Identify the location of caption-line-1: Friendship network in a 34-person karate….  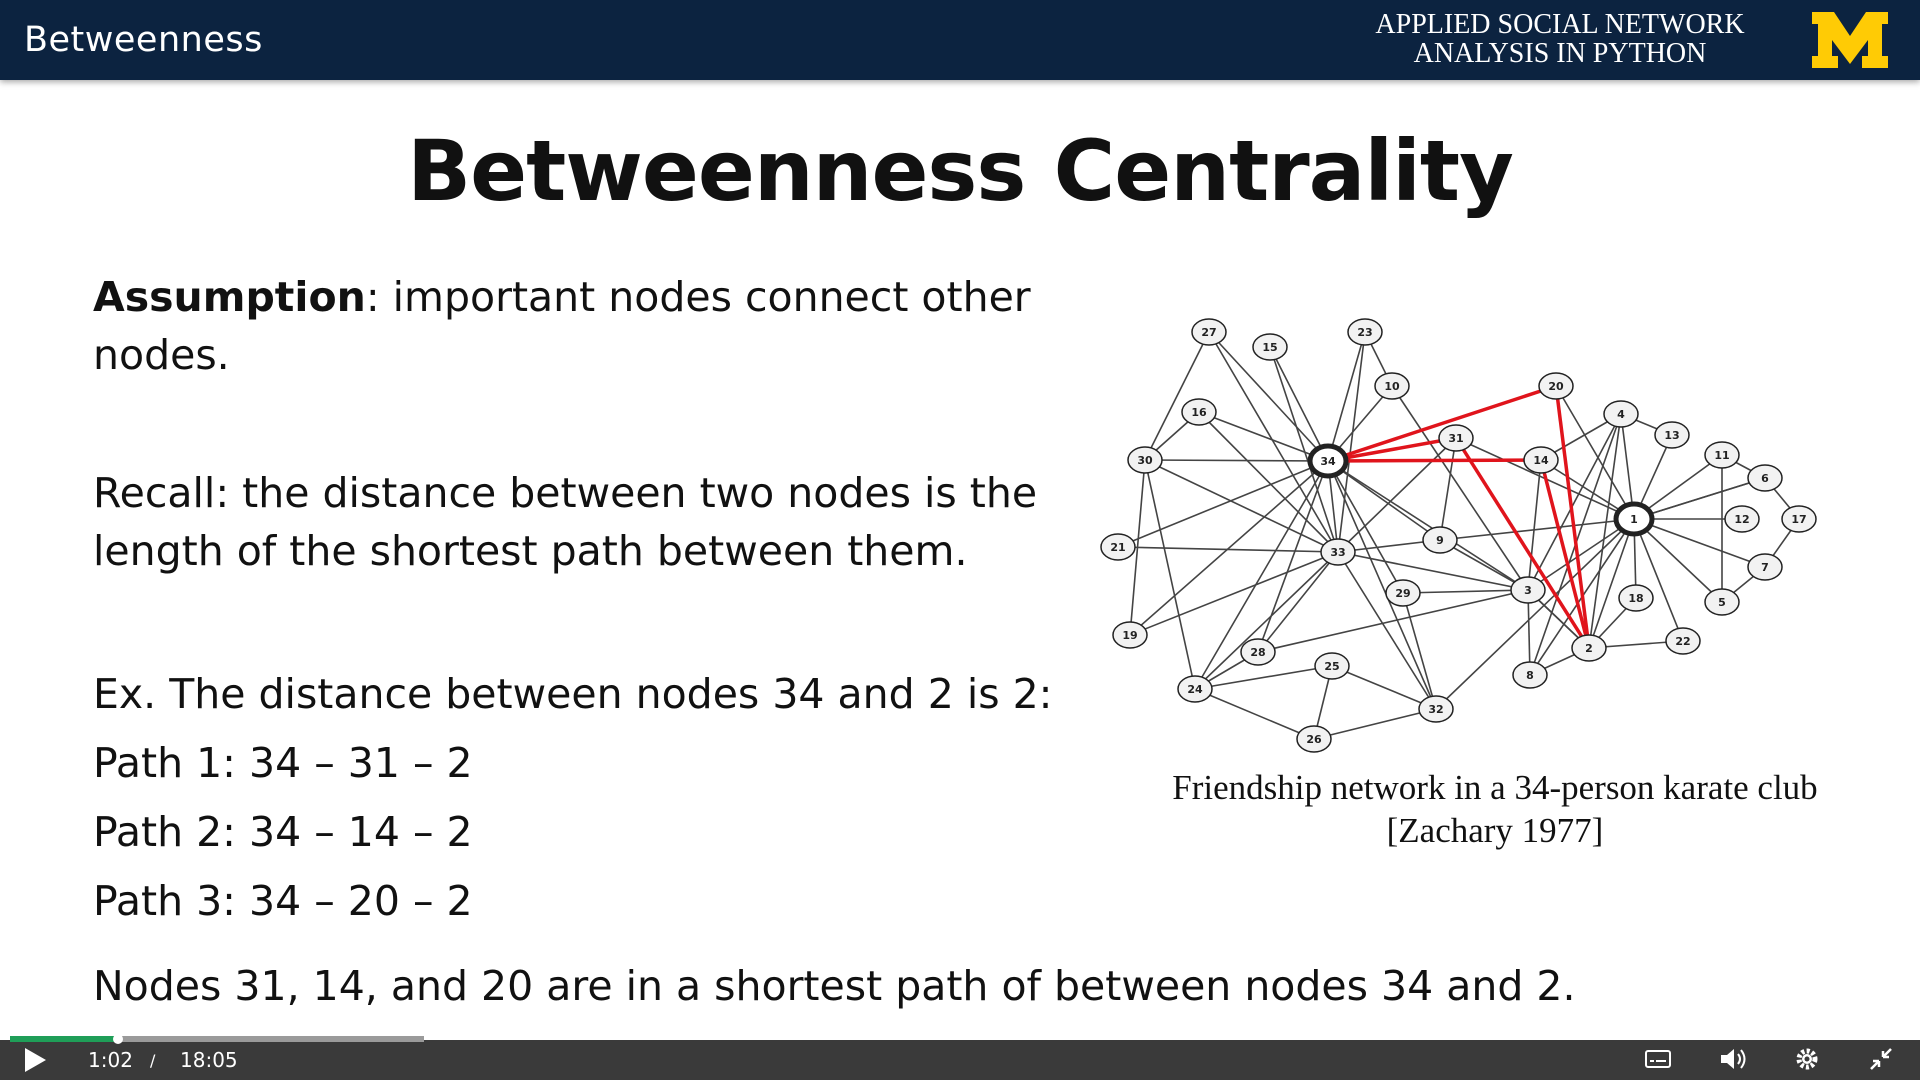
(1495, 787).